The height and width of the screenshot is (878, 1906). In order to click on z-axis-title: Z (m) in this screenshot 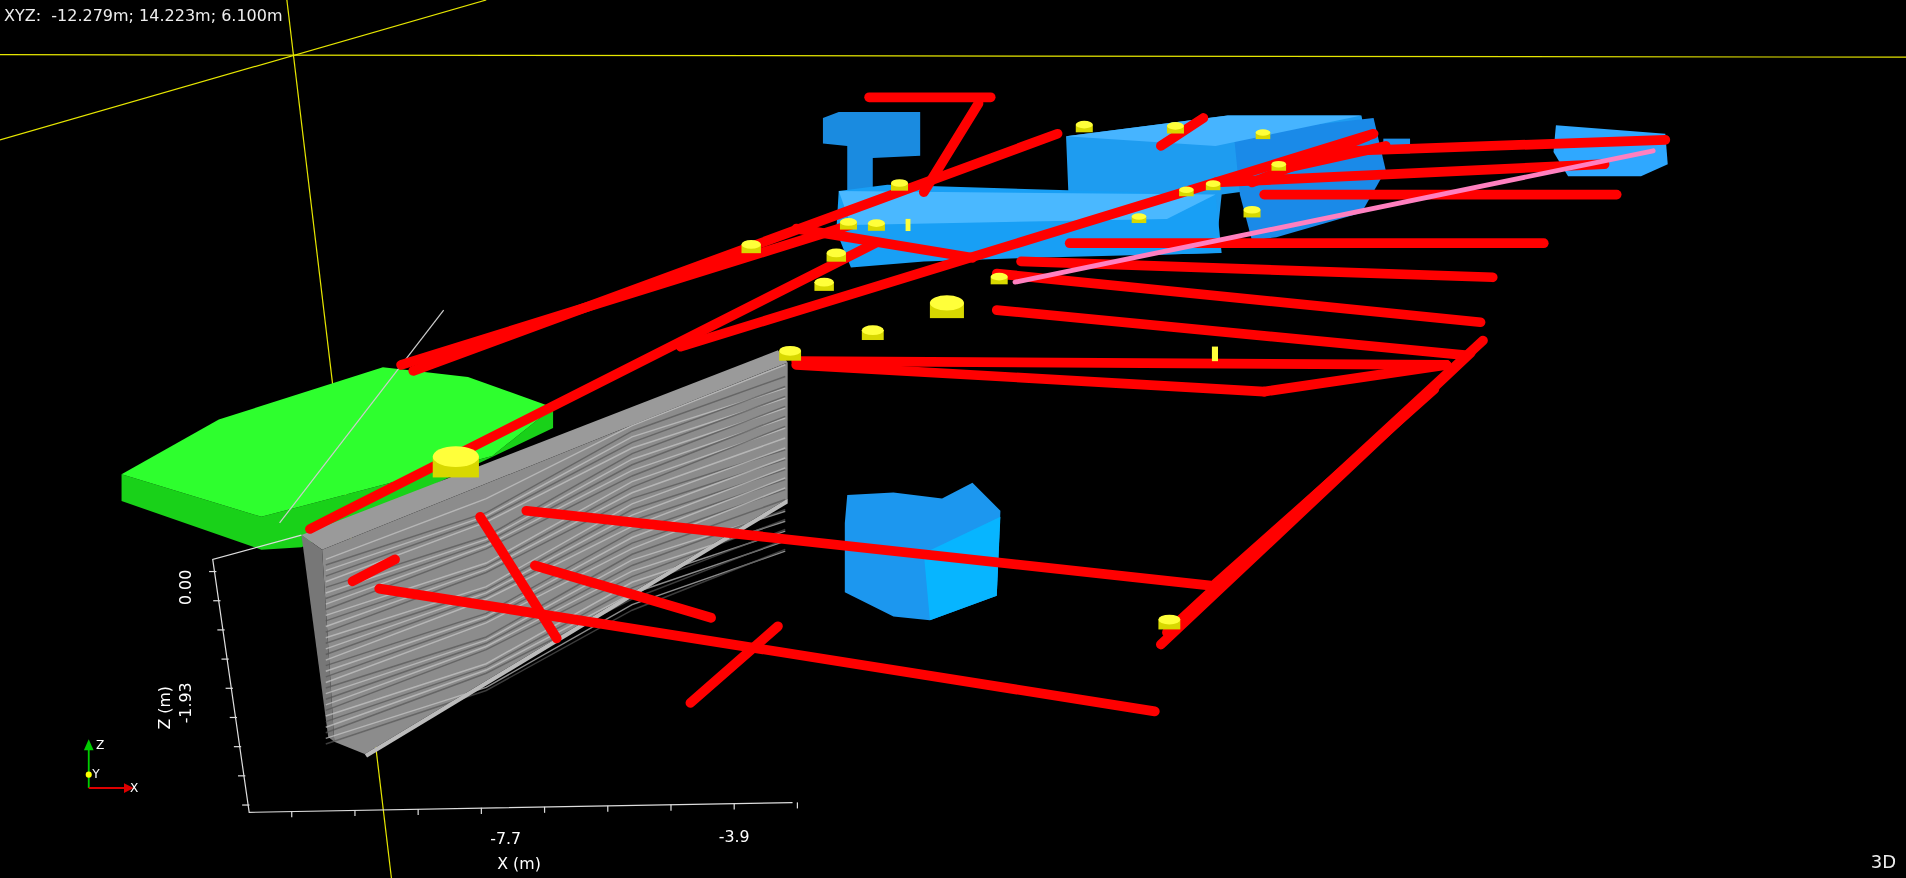, I will do `click(165, 707)`.